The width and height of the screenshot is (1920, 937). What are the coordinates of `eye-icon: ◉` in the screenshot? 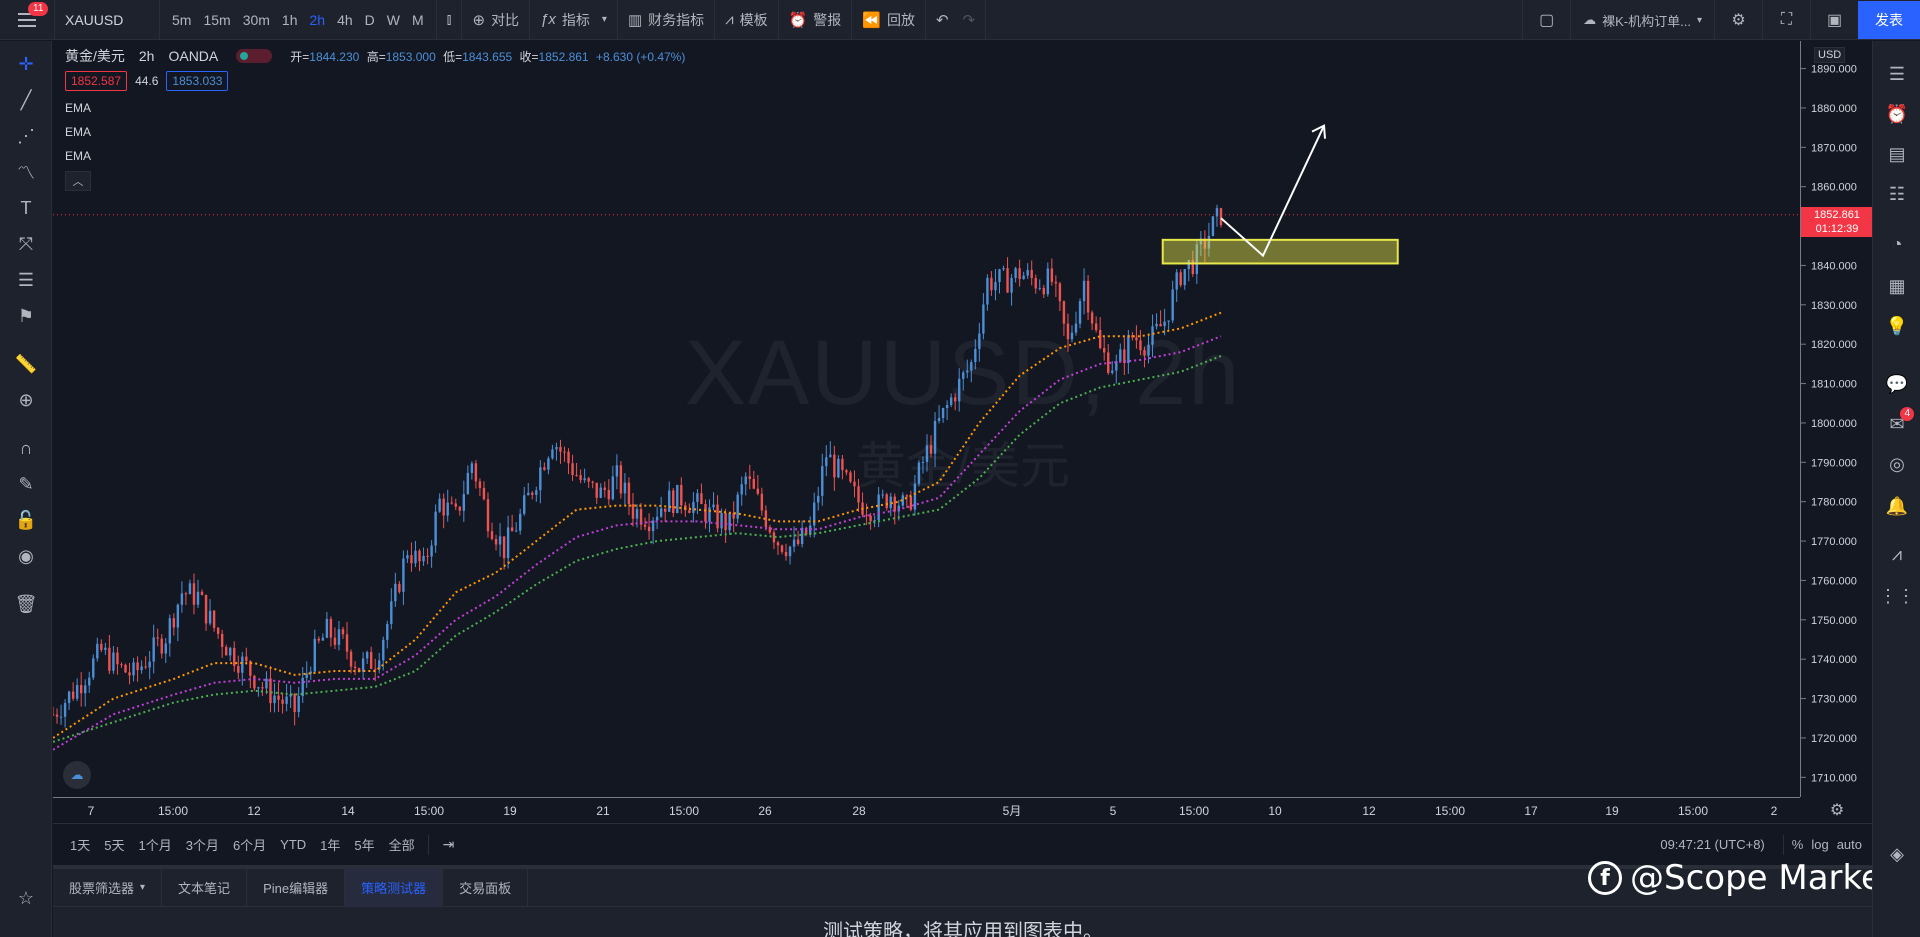 It's located at (26, 556).